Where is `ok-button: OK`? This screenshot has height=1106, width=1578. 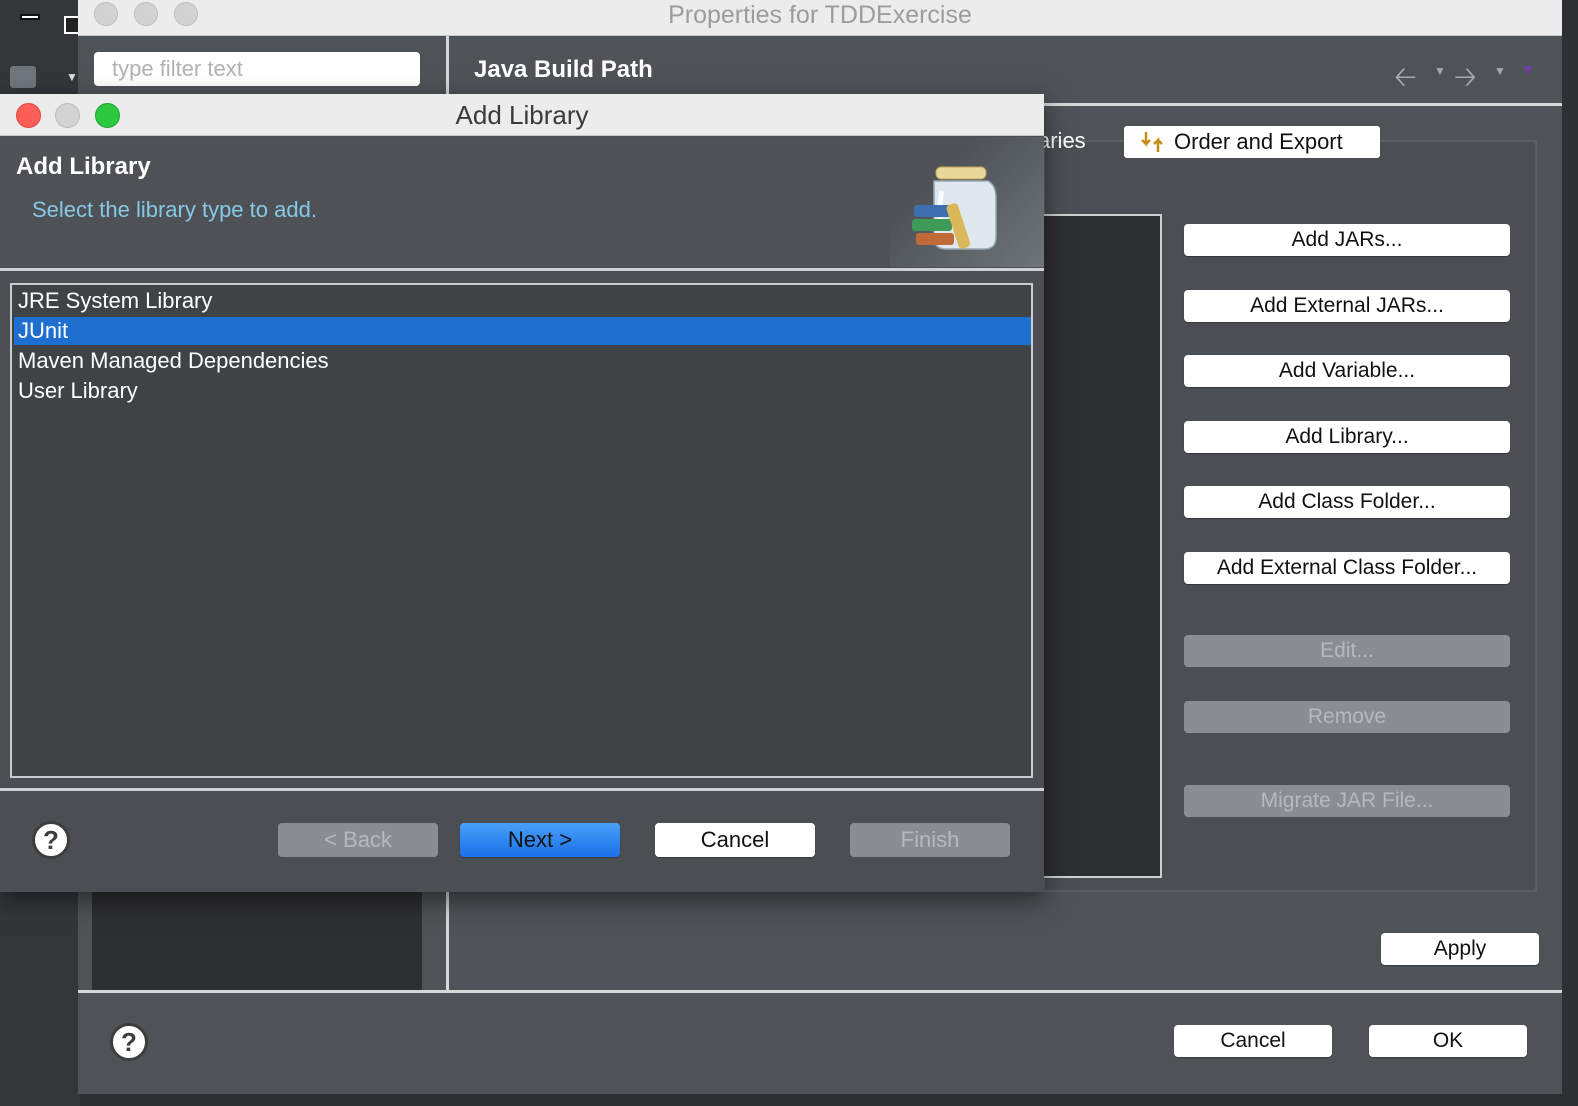 ok-button: OK is located at coordinates (1448, 1041).